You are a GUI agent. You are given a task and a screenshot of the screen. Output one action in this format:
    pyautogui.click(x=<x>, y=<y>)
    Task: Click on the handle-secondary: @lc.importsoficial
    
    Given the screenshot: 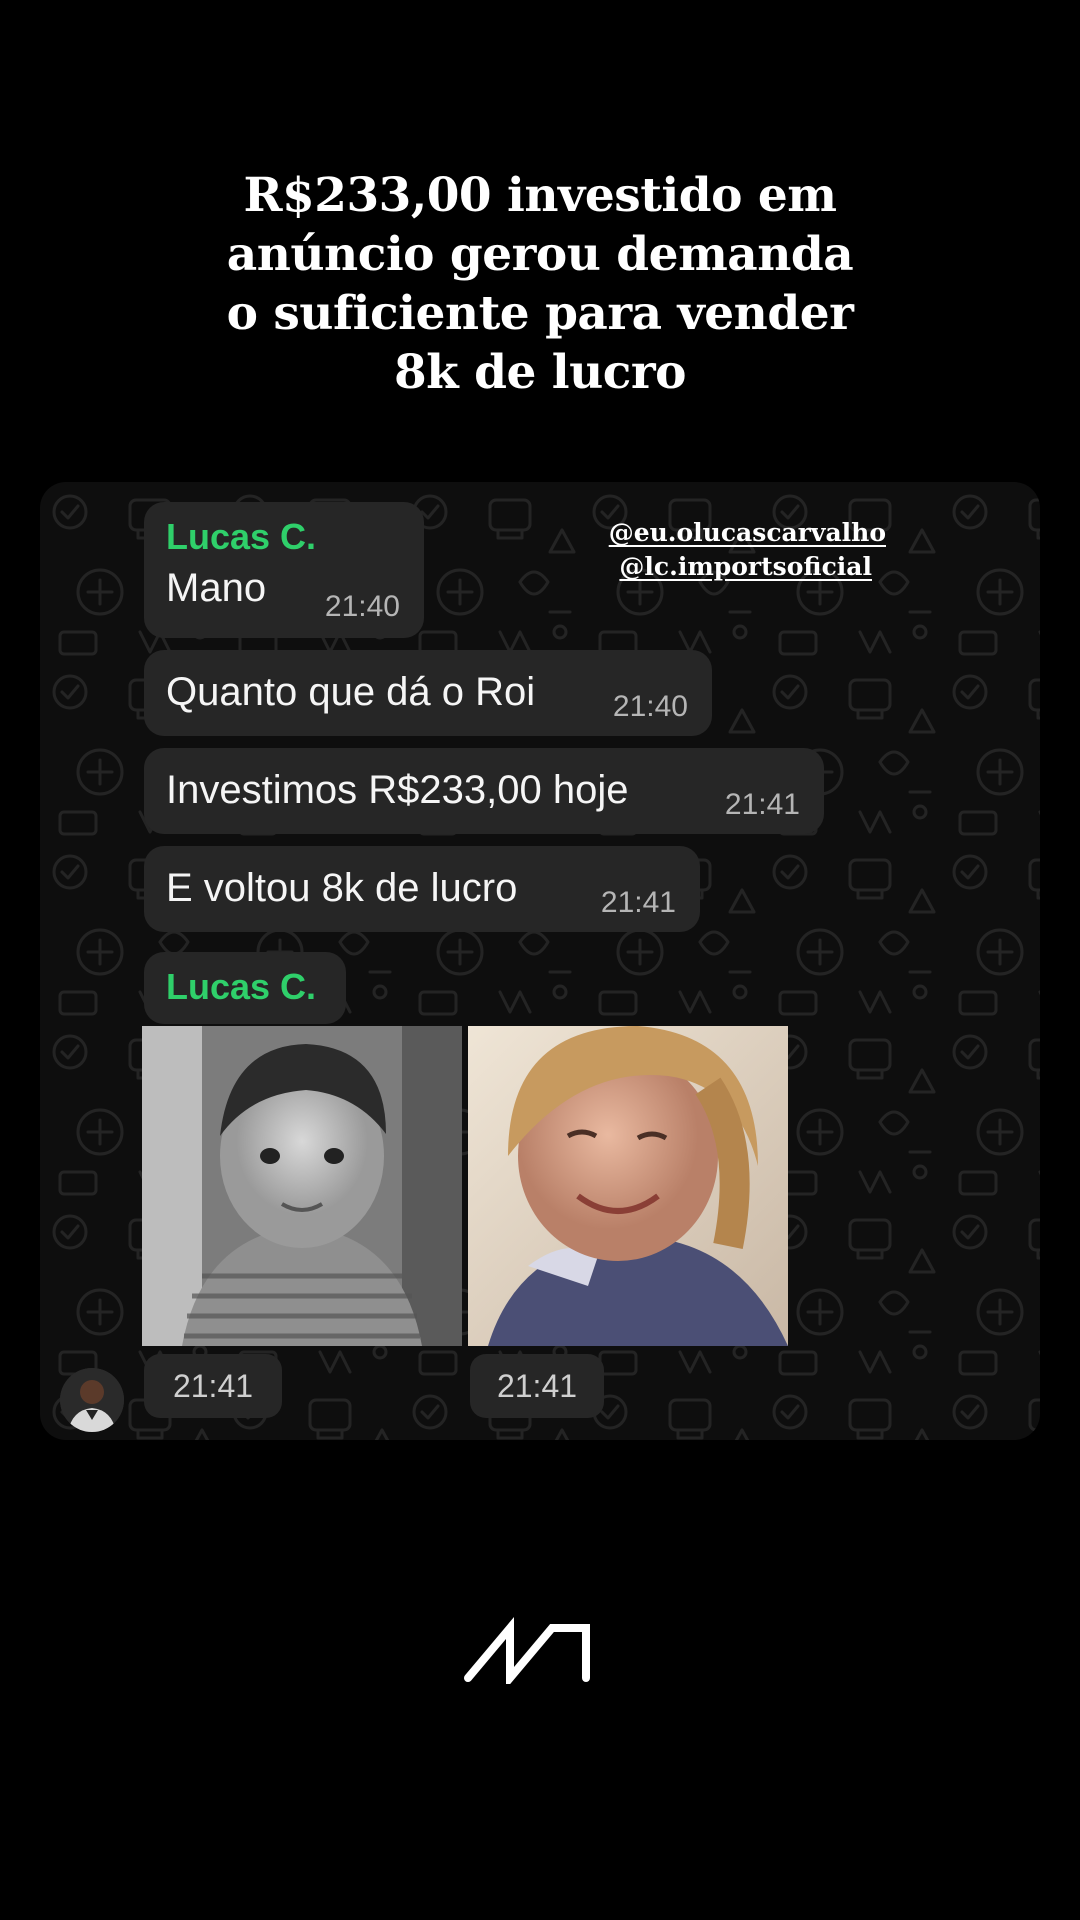 What is the action you would take?
    pyautogui.click(x=740, y=567)
    